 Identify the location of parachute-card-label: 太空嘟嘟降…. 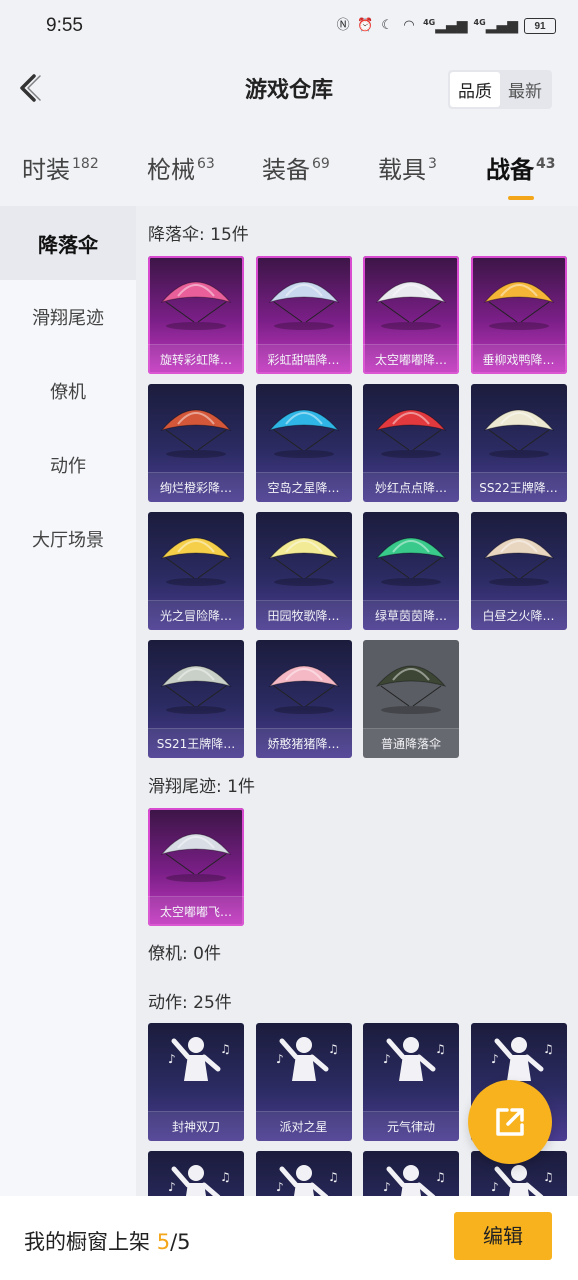
(411, 359).